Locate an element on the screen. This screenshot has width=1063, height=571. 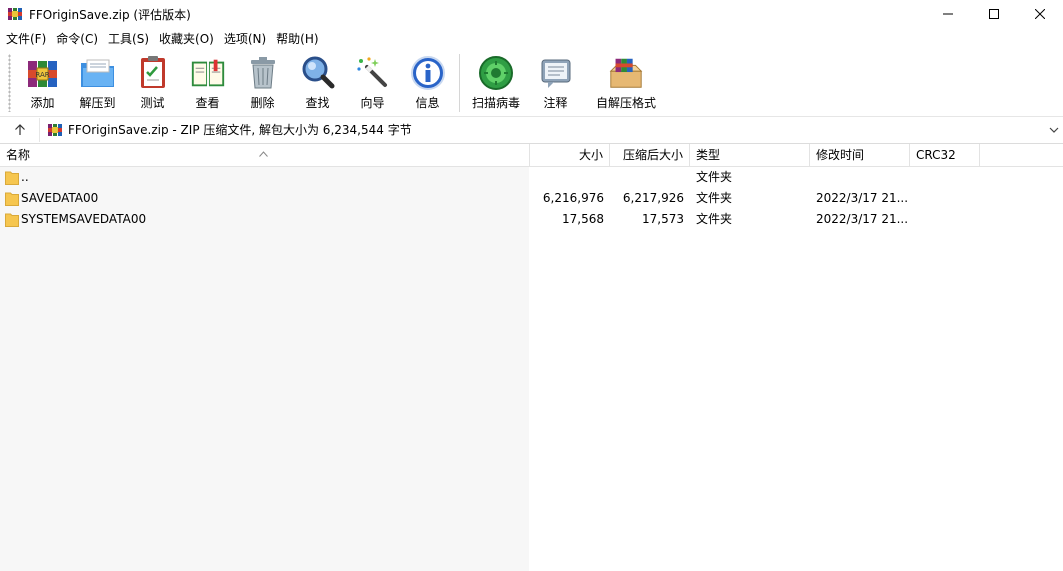
comment-icon is located at coordinates (556, 73).